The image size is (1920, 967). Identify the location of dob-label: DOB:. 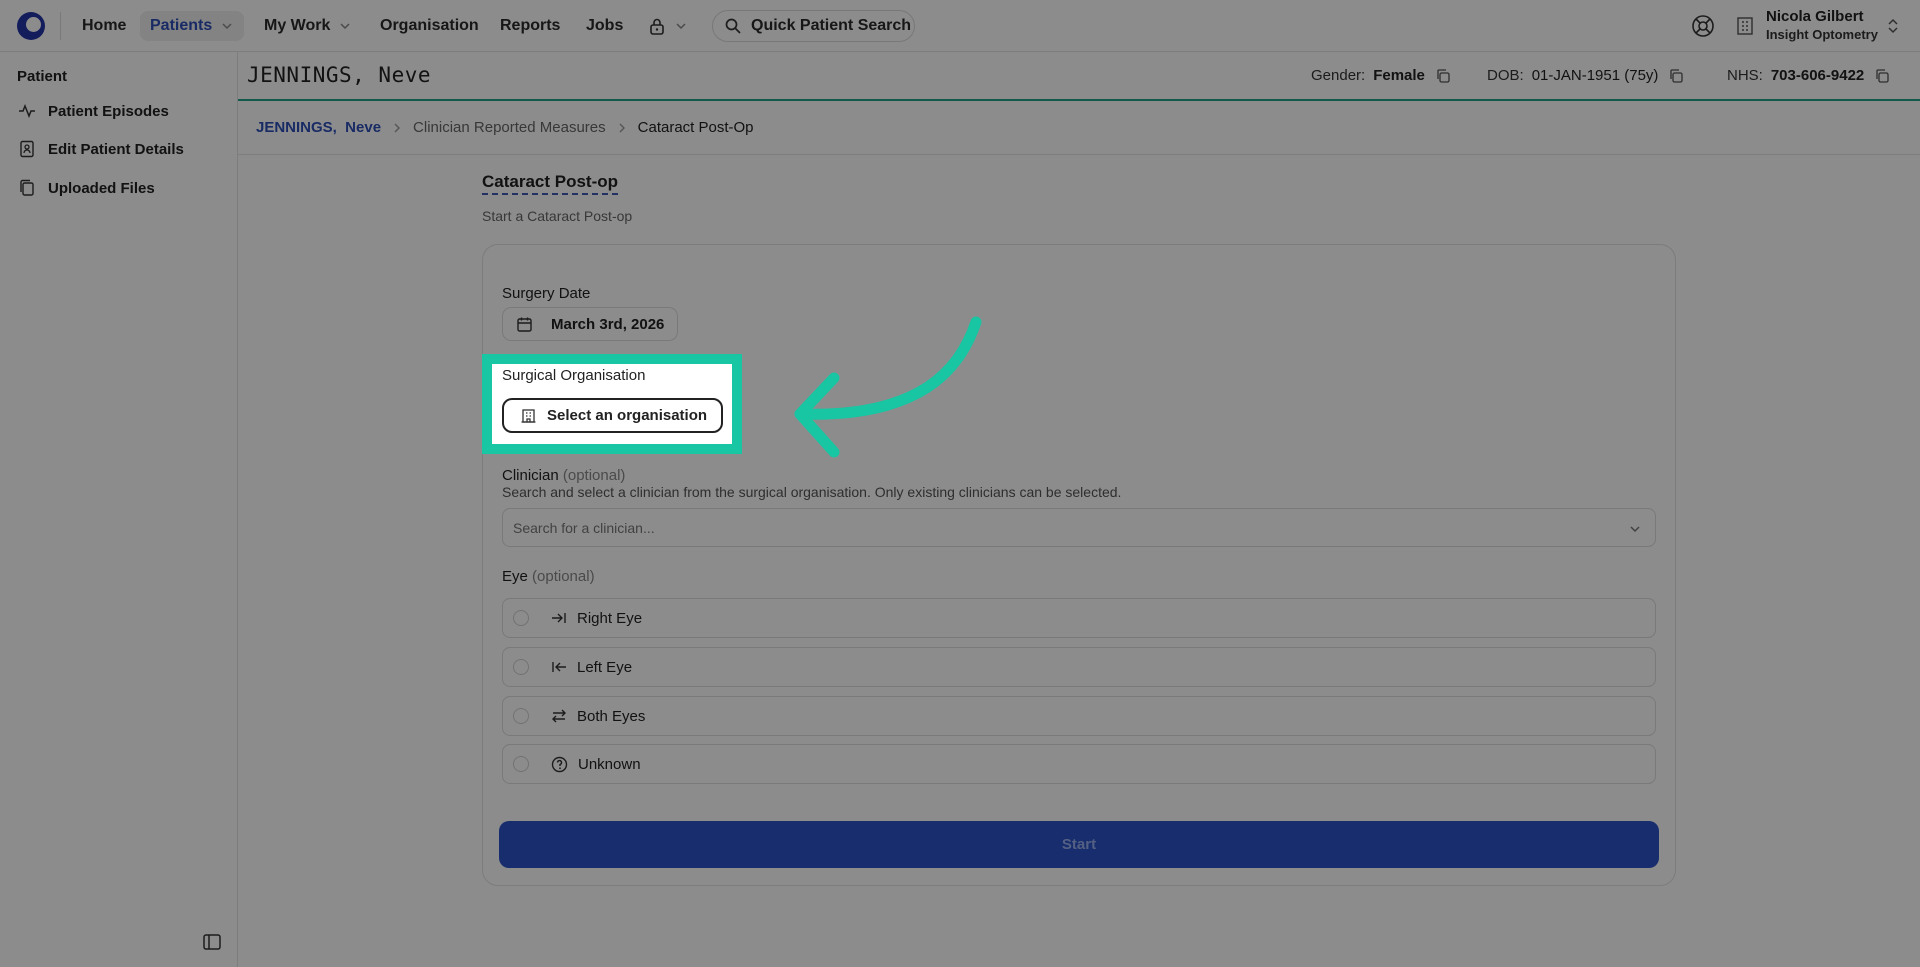
(1505, 75).